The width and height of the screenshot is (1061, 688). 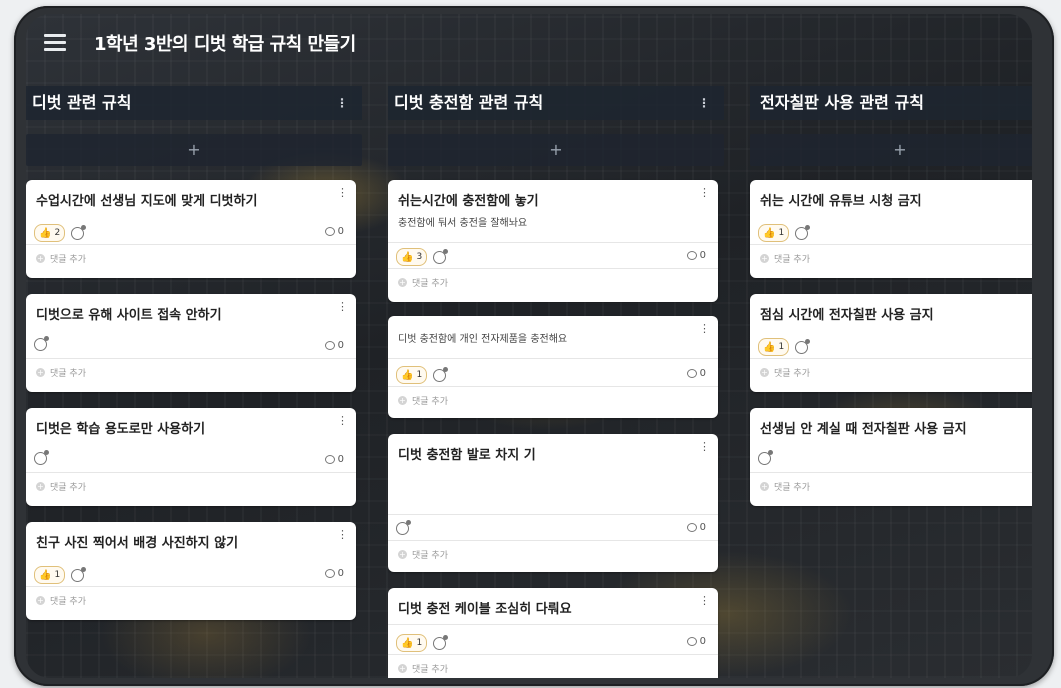 I want to click on card: 디벗으로 유해 사이트 접속 안하기 ⋮ 0 + 댓글 추가, so click(x=191, y=343).